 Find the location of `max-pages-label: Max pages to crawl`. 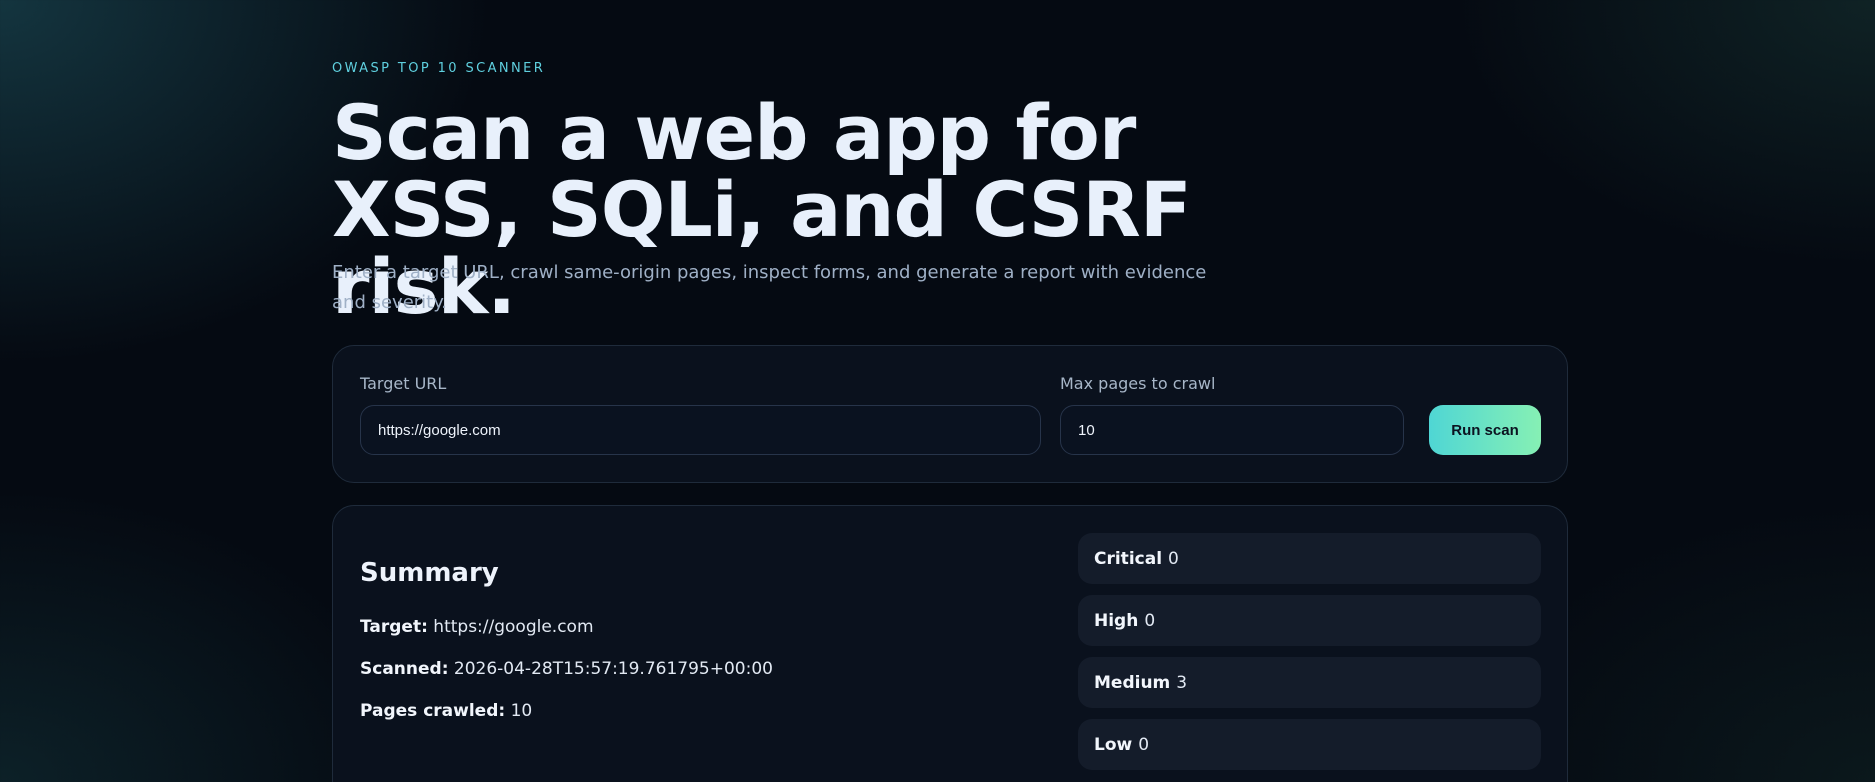

max-pages-label: Max pages to crawl is located at coordinates (1138, 383).